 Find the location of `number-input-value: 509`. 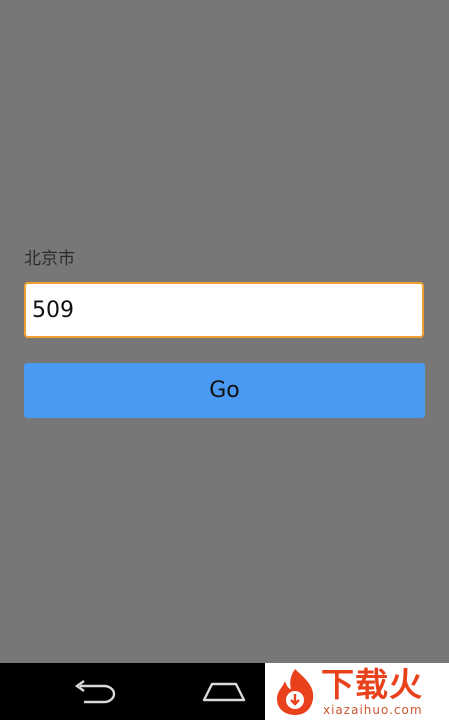

number-input-value: 509 is located at coordinates (53, 310).